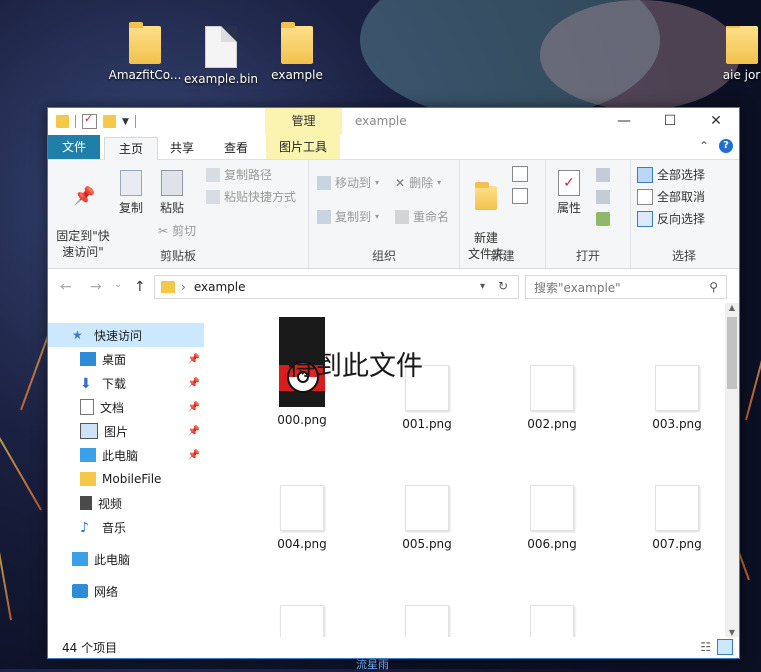 Image resolution: width=761 pixels, height=672 pixels. I want to click on copy-path-button: 复制路径, so click(239, 174).